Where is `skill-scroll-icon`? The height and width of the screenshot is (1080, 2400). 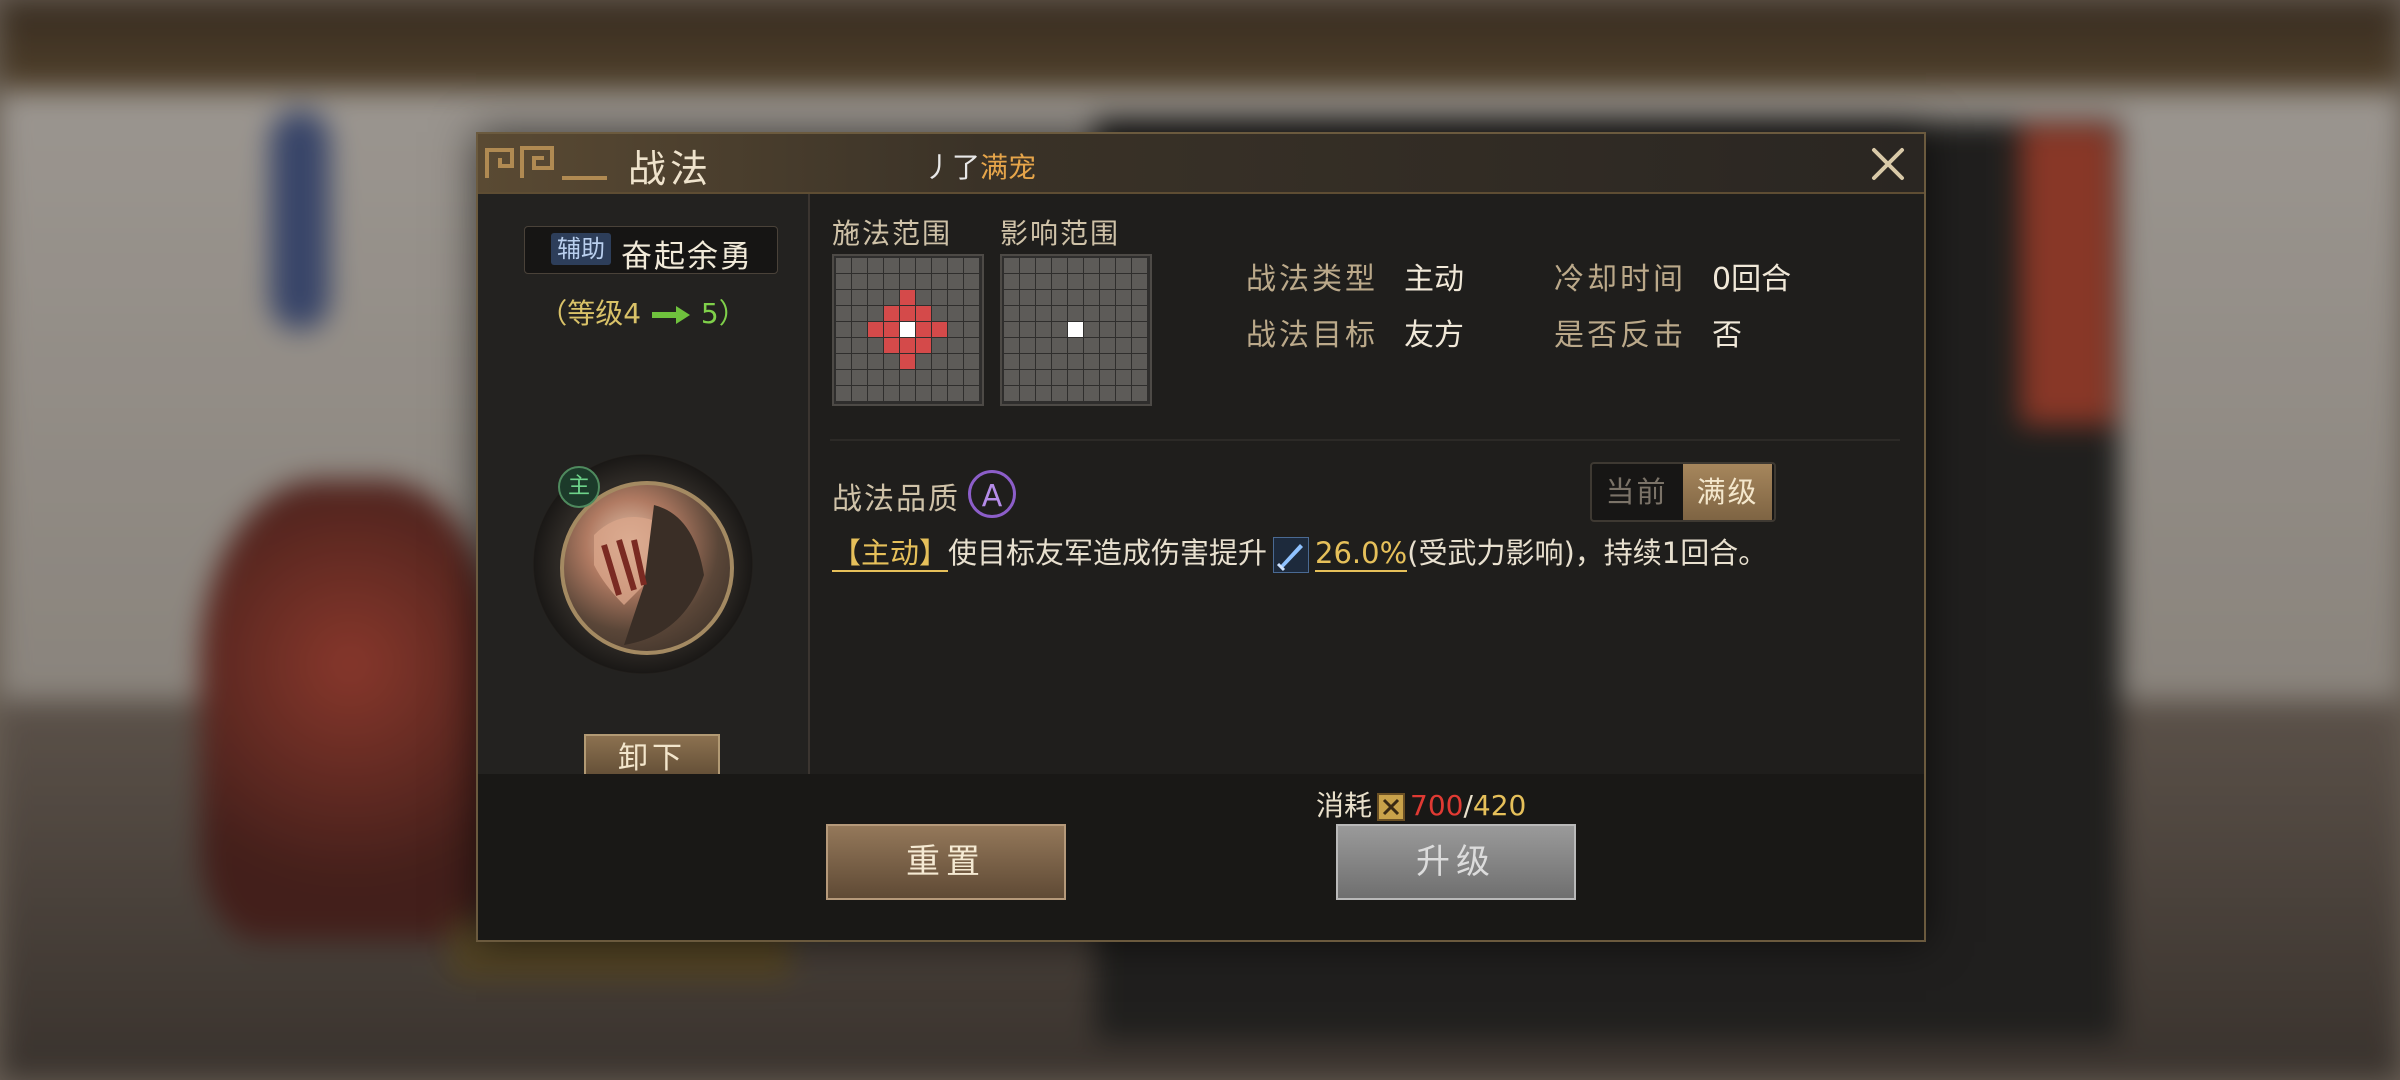 skill-scroll-icon is located at coordinates (1391, 807).